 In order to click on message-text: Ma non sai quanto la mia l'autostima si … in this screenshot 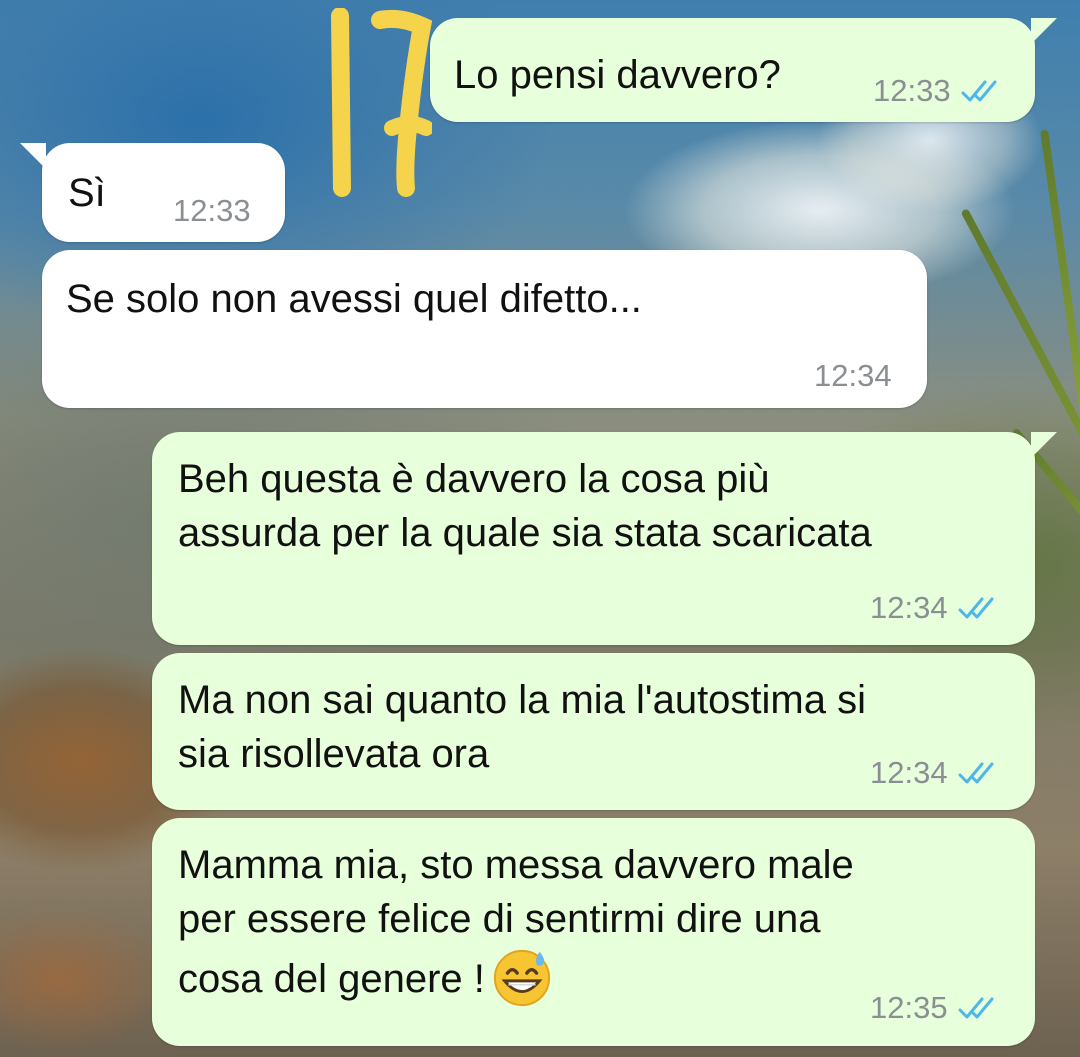, I will do `click(522, 727)`.